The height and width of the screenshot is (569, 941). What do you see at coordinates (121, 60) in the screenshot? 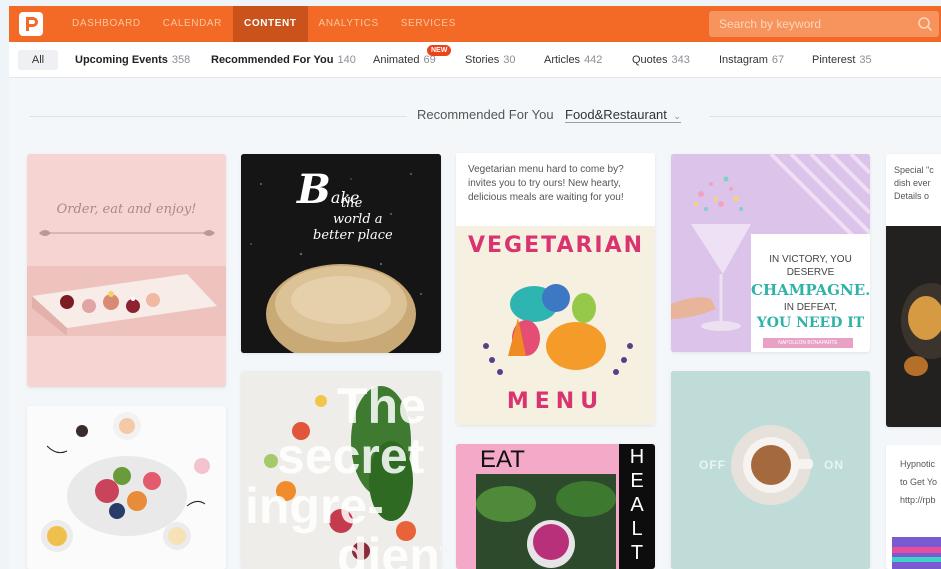
I see `tab-label: Upcoming Events` at bounding box center [121, 60].